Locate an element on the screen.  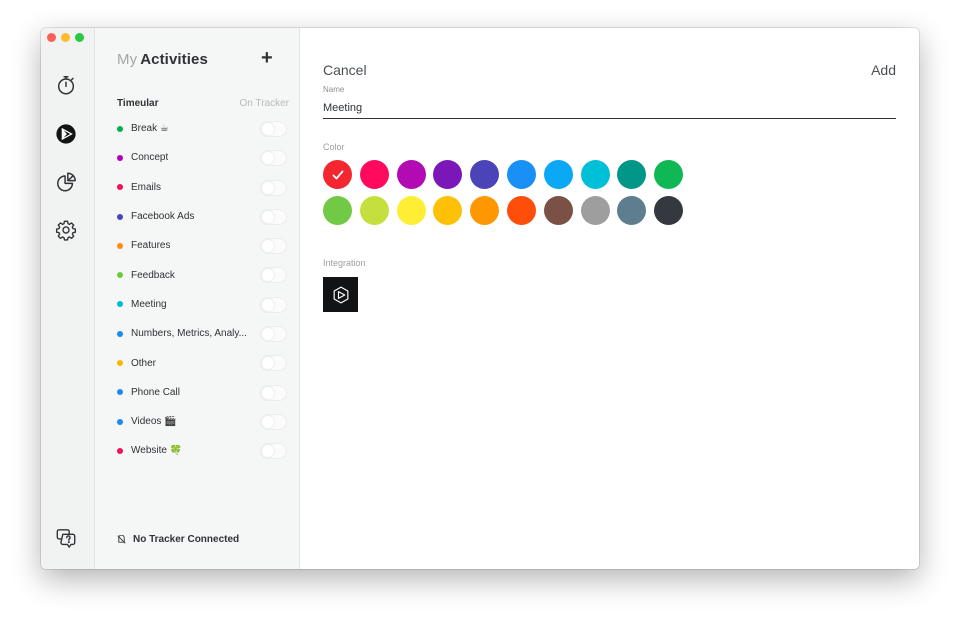
activity-item: Website 🍀 is located at coordinates (203, 450).